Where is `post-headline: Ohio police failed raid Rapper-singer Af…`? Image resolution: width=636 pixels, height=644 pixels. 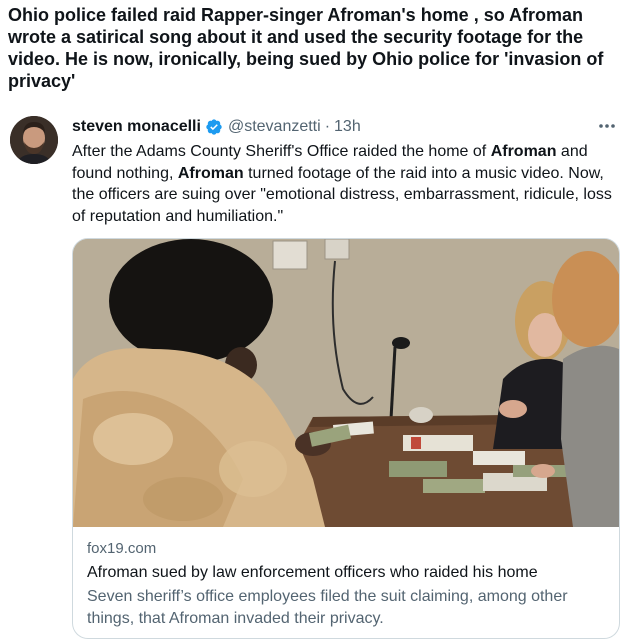 post-headline: Ohio police failed raid Rapper-singer Af… is located at coordinates (306, 48).